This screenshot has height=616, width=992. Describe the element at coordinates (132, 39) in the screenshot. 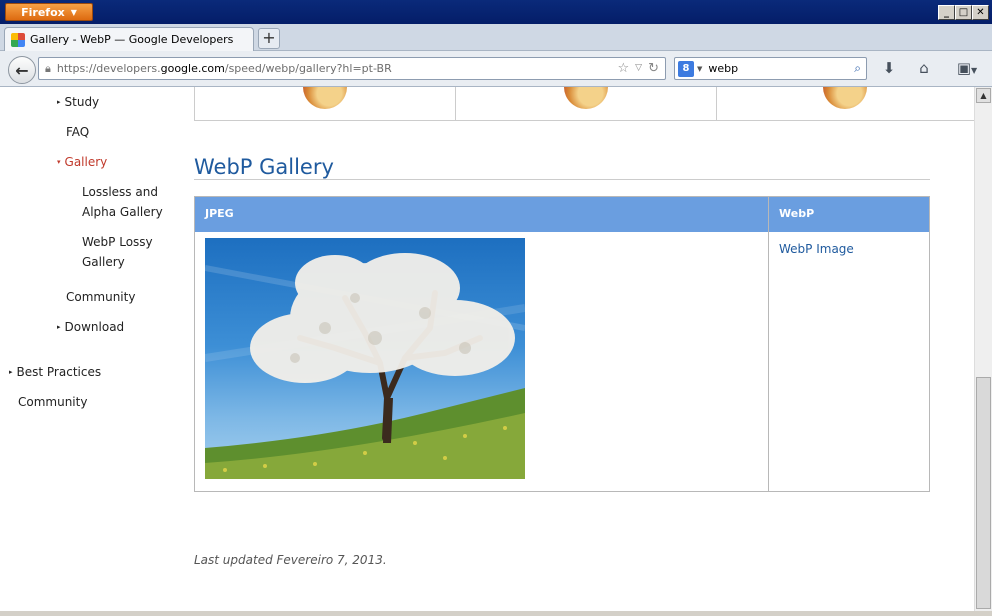

I see `tab-title: Gallery - WebP — Google Developers` at that location.